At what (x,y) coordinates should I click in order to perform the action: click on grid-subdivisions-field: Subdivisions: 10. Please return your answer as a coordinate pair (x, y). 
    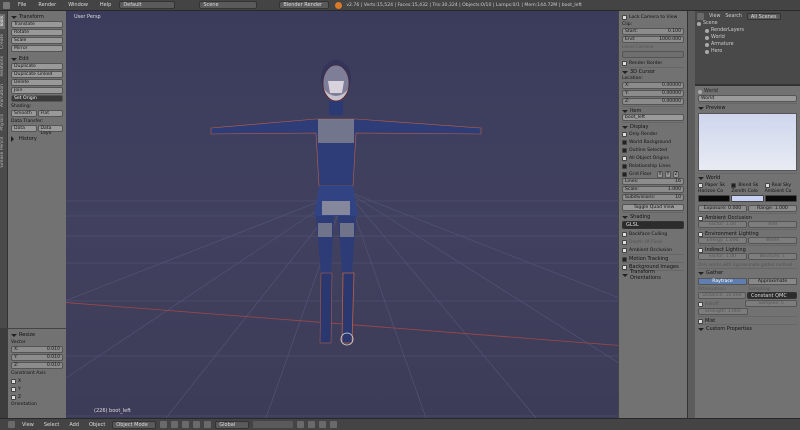
    Looking at the image, I should click on (653, 197).